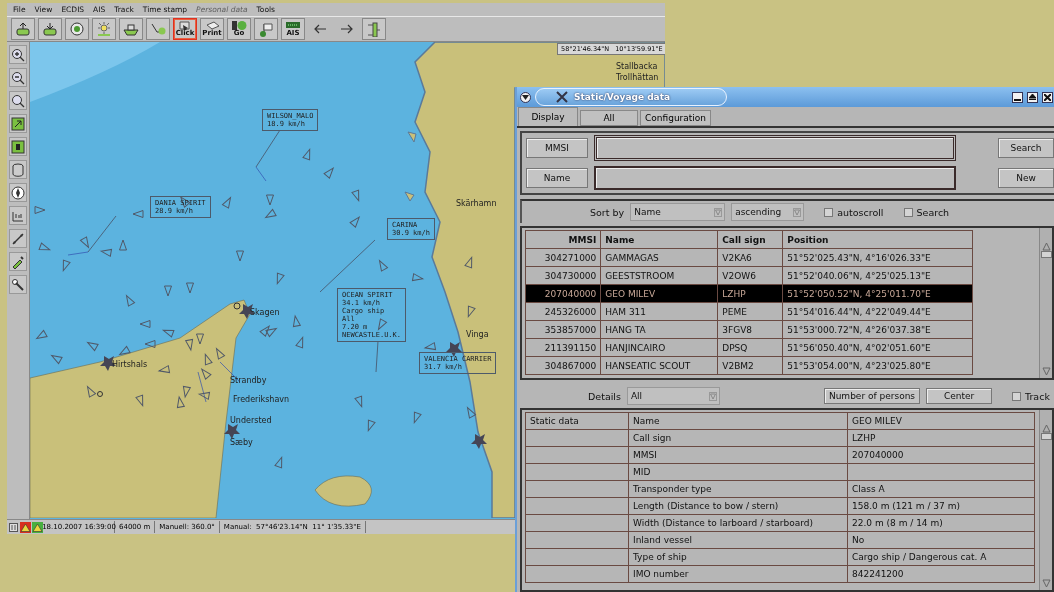 The height and width of the screenshot is (592, 1054). What do you see at coordinates (877, 365) in the screenshot?
I see `table-cell: 51°53'054.00"N, 4°23'025.80"E` at bounding box center [877, 365].